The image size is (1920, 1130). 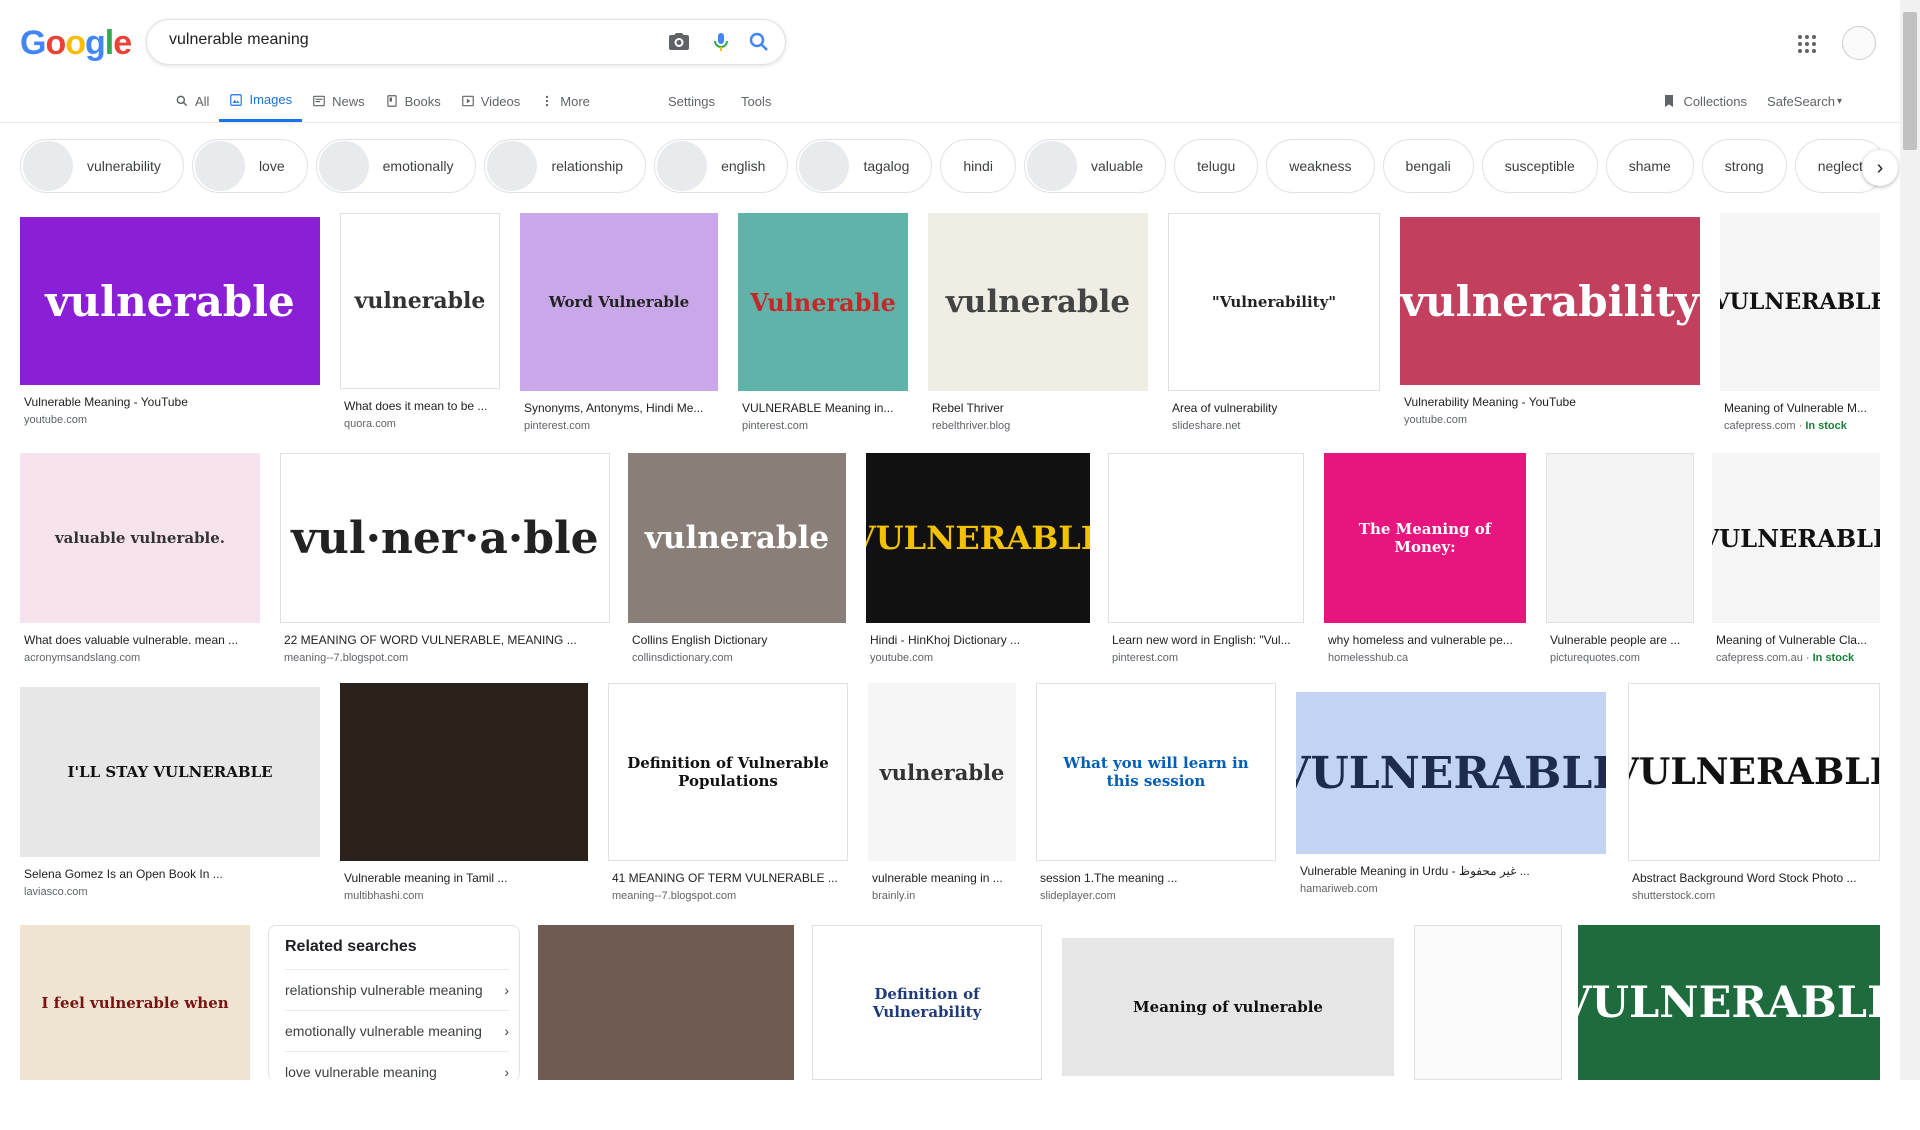 What do you see at coordinates (397, 1030) in the screenshot?
I see `related-search-item: emotionally vulnerable meaning ›` at bounding box center [397, 1030].